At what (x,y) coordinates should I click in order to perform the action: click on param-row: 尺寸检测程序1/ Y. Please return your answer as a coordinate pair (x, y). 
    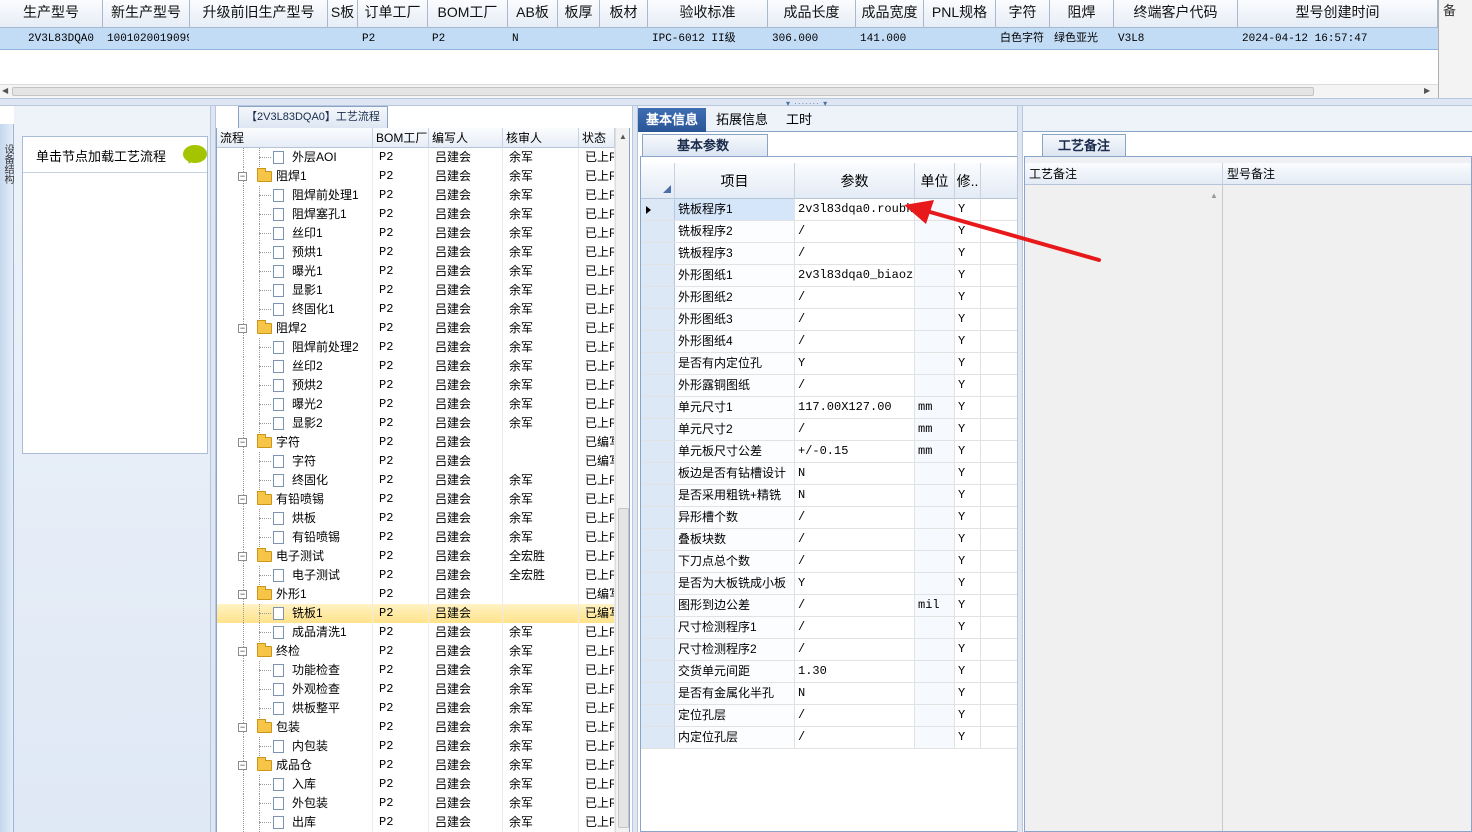
    Looking at the image, I should click on (829, 628).